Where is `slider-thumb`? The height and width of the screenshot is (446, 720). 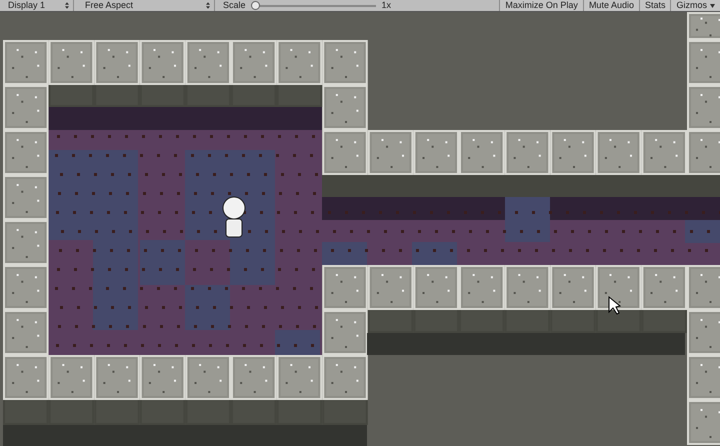 slider-thumb is located at coordinates (255, 5).